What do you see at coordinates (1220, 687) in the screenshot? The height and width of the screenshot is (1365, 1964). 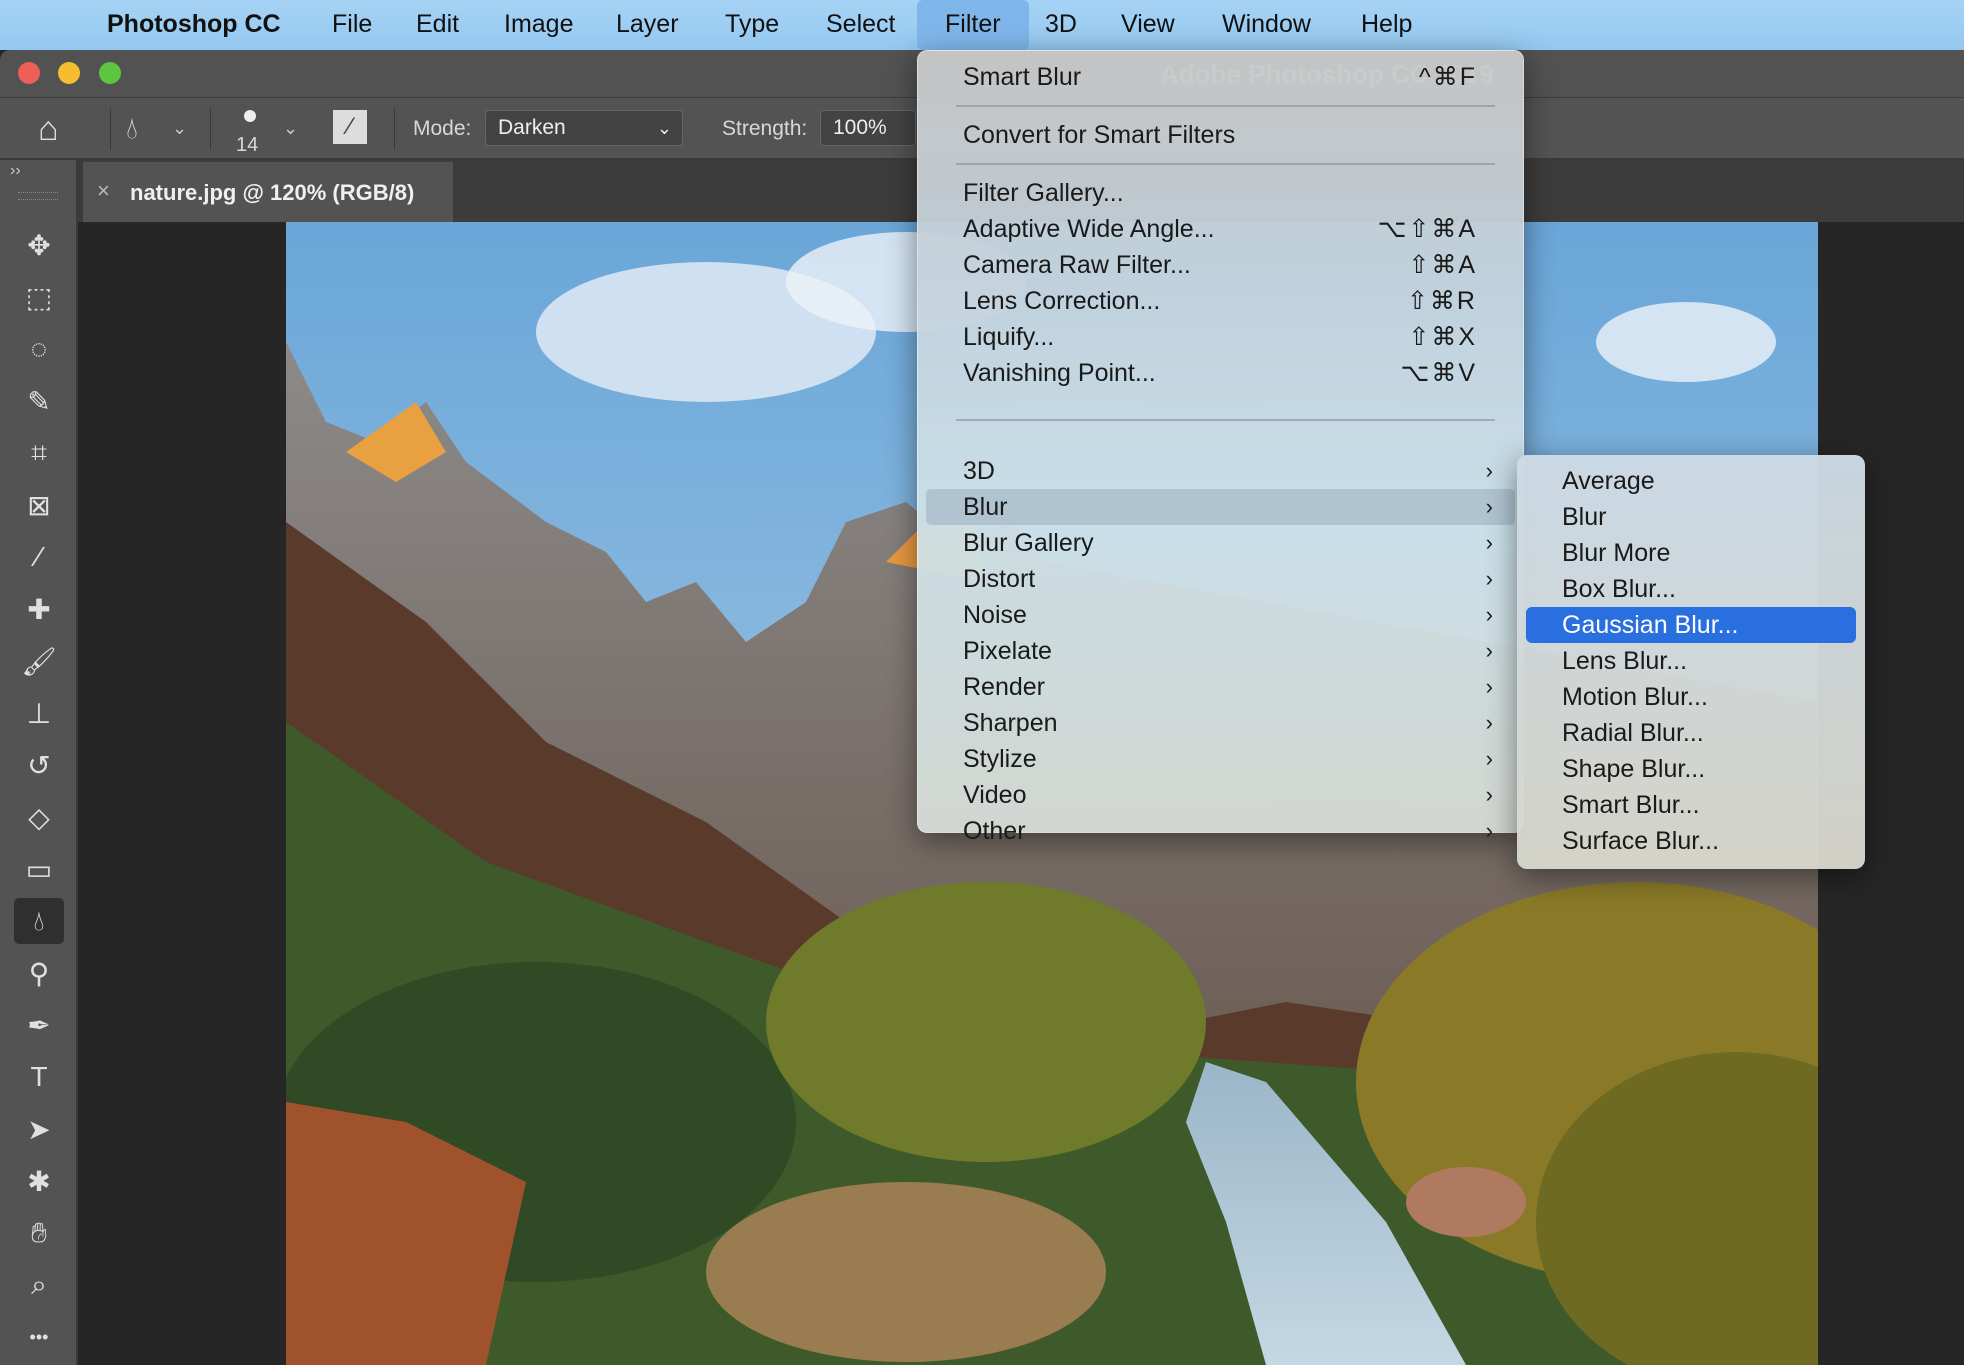 I see `submenu-item-render: Render ›` at bounding box center [1220, 687].